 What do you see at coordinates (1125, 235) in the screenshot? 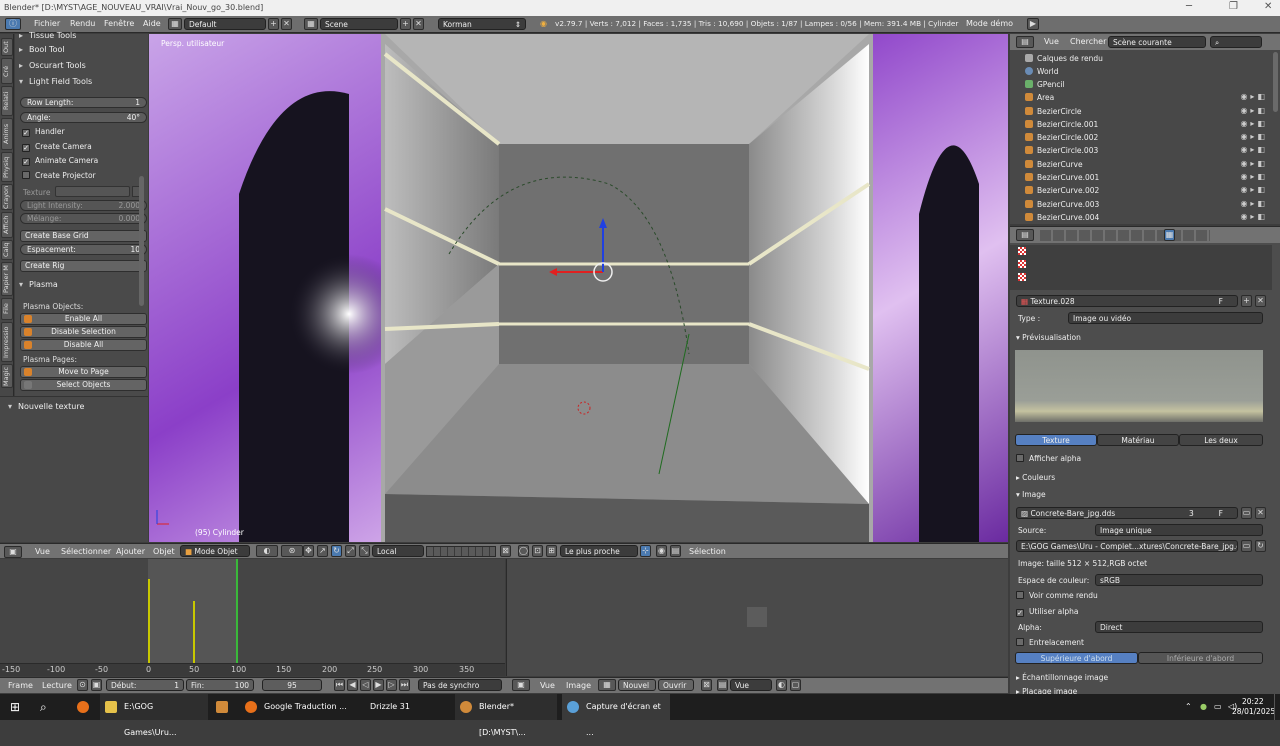
I see `context-tabs` at bounding box center [1125, 235].